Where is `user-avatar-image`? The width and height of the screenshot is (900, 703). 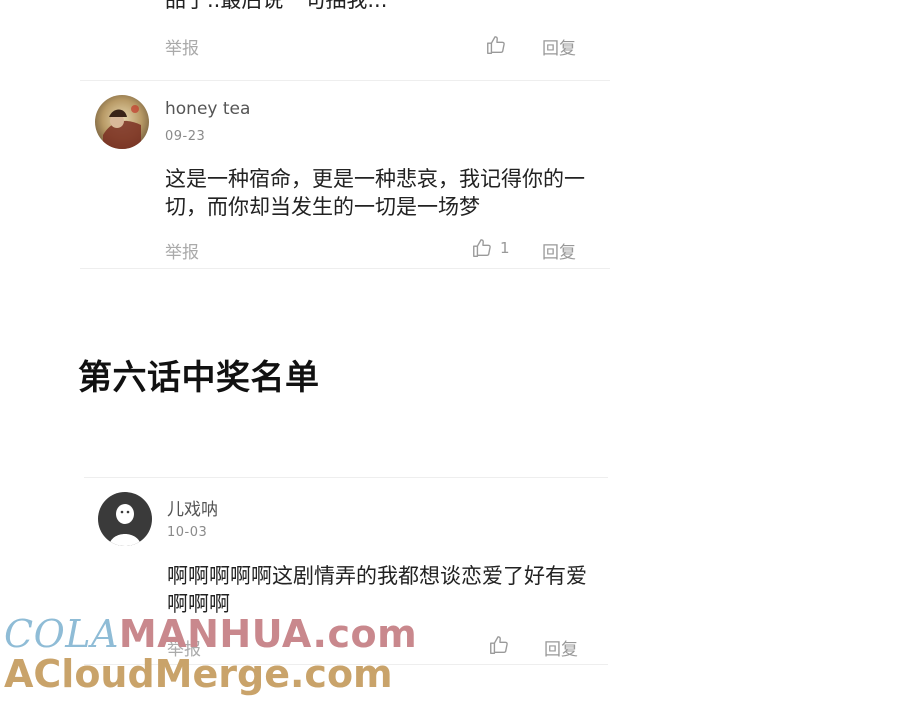 user-avatar-image is located at coordinates (122, 122).